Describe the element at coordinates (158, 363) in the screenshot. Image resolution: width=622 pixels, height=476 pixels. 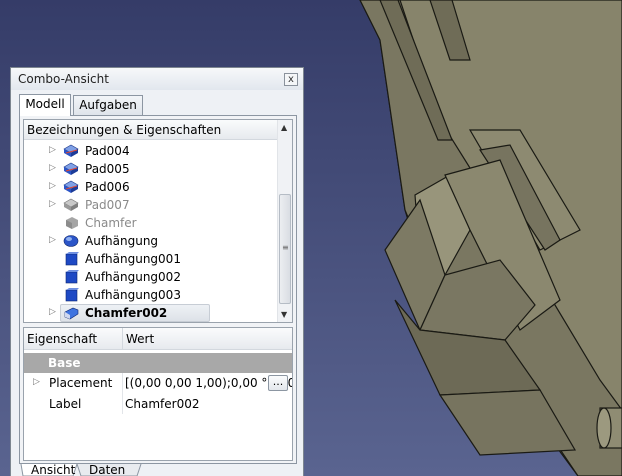
I see `property-group-row: Base` at that location.